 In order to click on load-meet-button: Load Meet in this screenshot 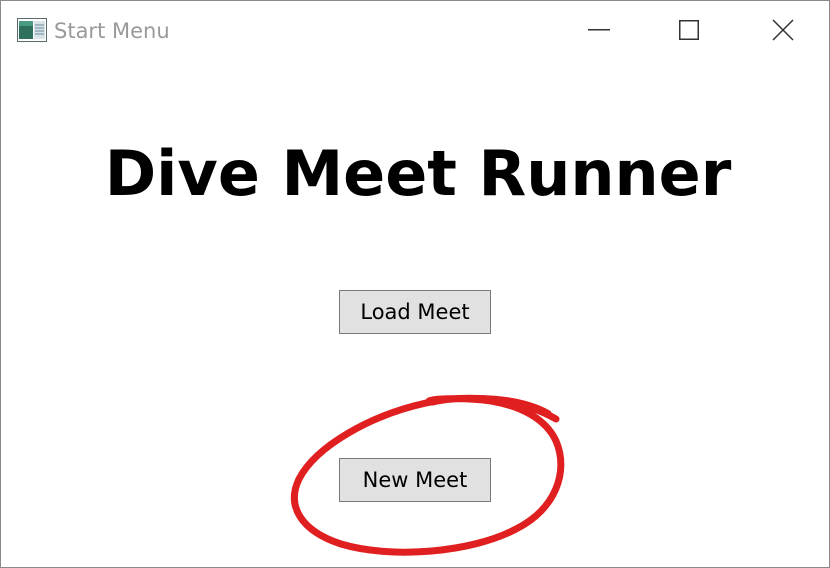, I will do `click(415, 312)`.